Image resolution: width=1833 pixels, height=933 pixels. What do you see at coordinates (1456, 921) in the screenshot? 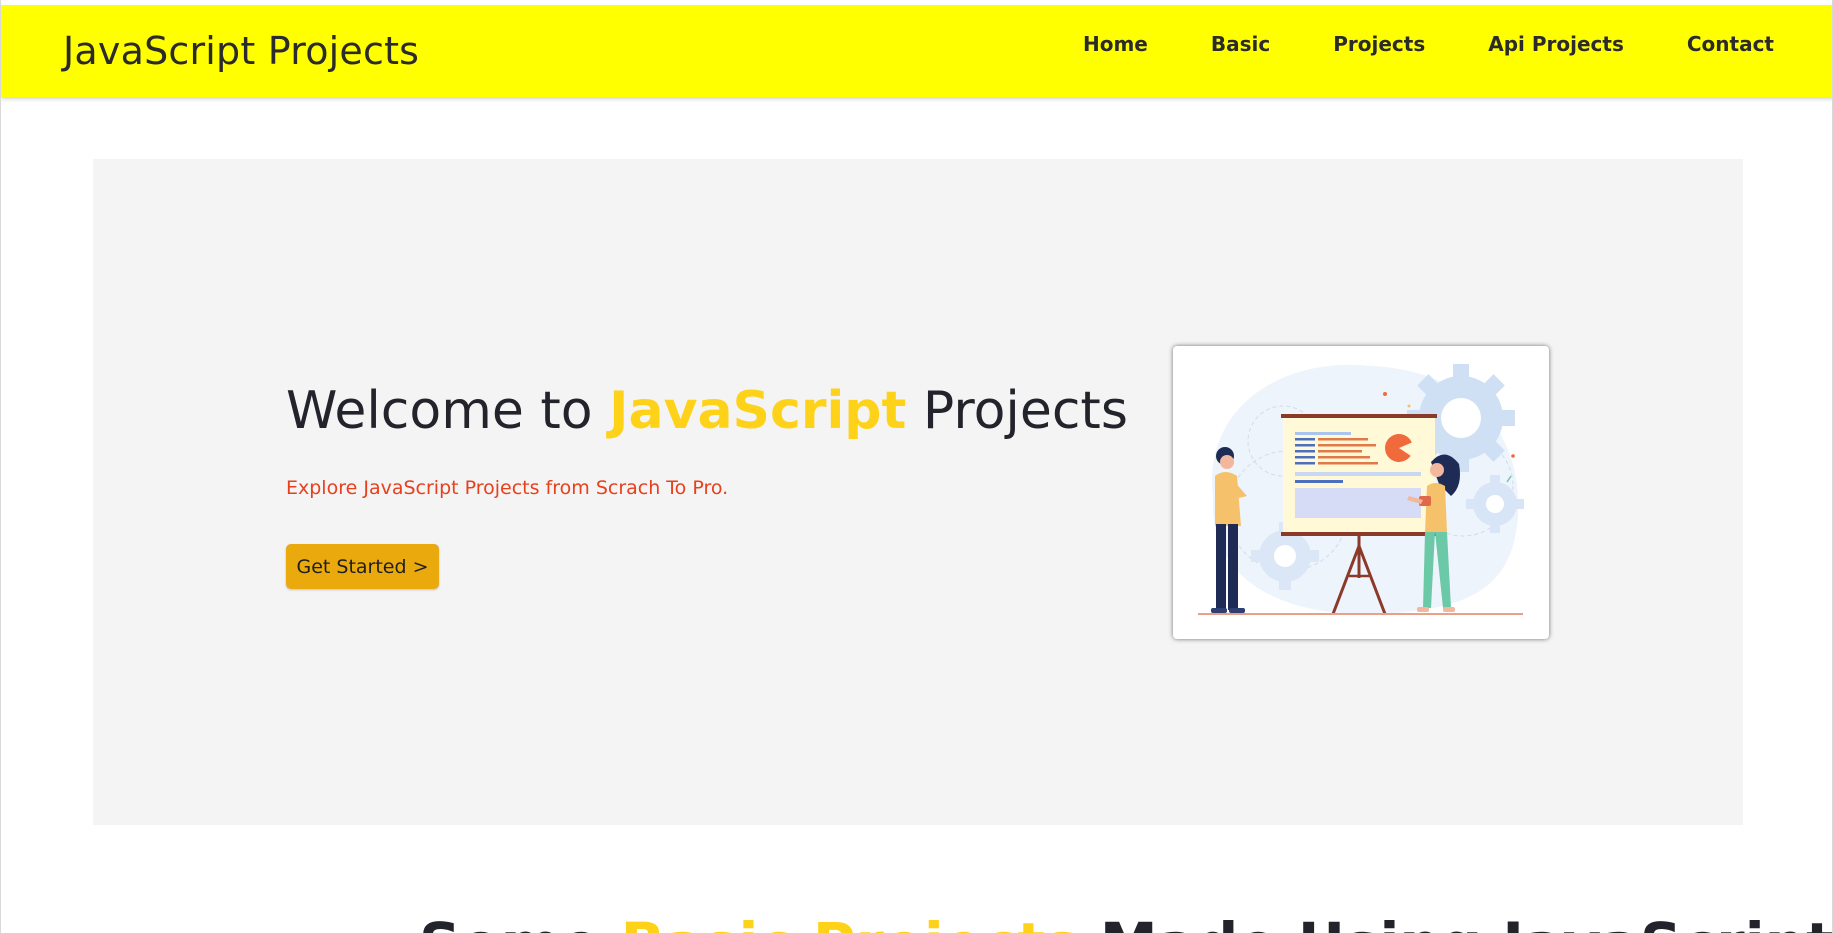
I see `section-title-after: Made Using JavaScript` at bounding box center [1456, 921].